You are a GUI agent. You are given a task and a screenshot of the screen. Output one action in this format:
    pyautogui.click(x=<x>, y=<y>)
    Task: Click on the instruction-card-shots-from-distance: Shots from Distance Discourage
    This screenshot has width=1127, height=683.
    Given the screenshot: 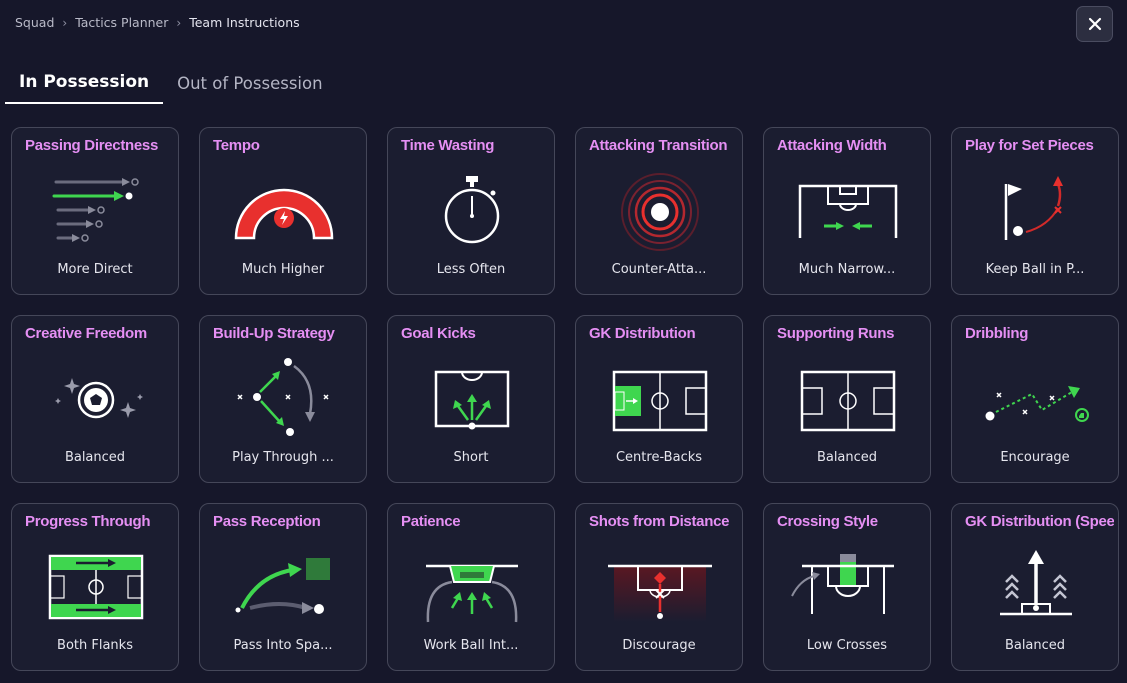 What is the action you would take?
    pyautogui.click(x=659, y=587)
    